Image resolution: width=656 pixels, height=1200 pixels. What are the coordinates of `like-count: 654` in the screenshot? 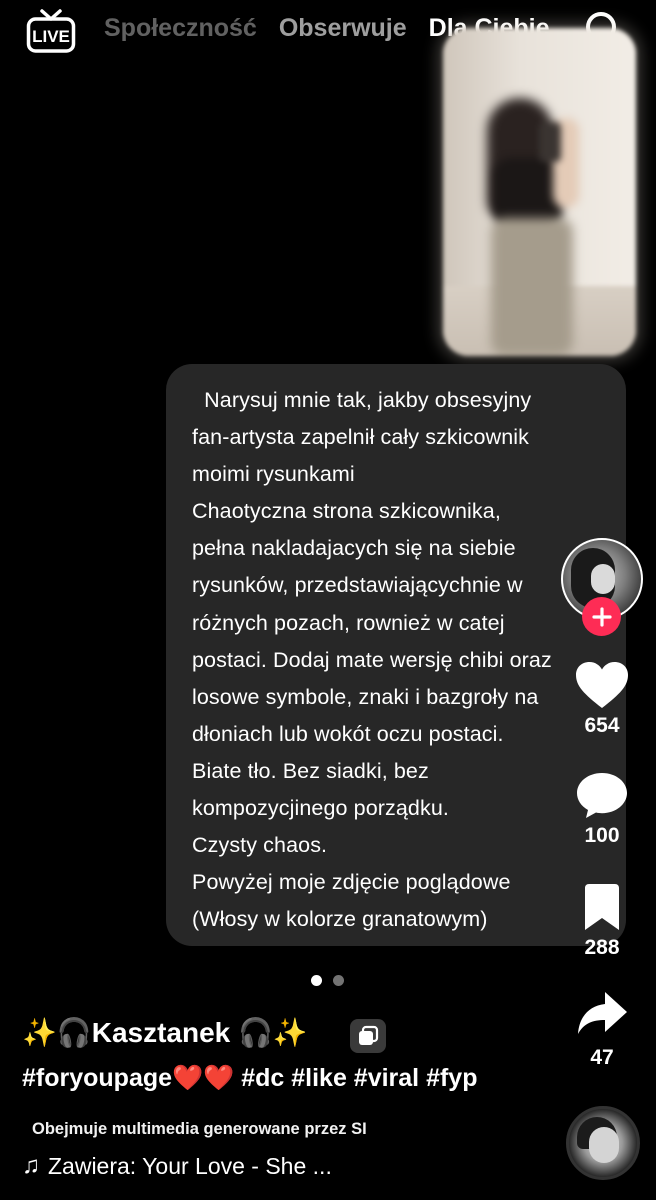 It's located at (602, 725).